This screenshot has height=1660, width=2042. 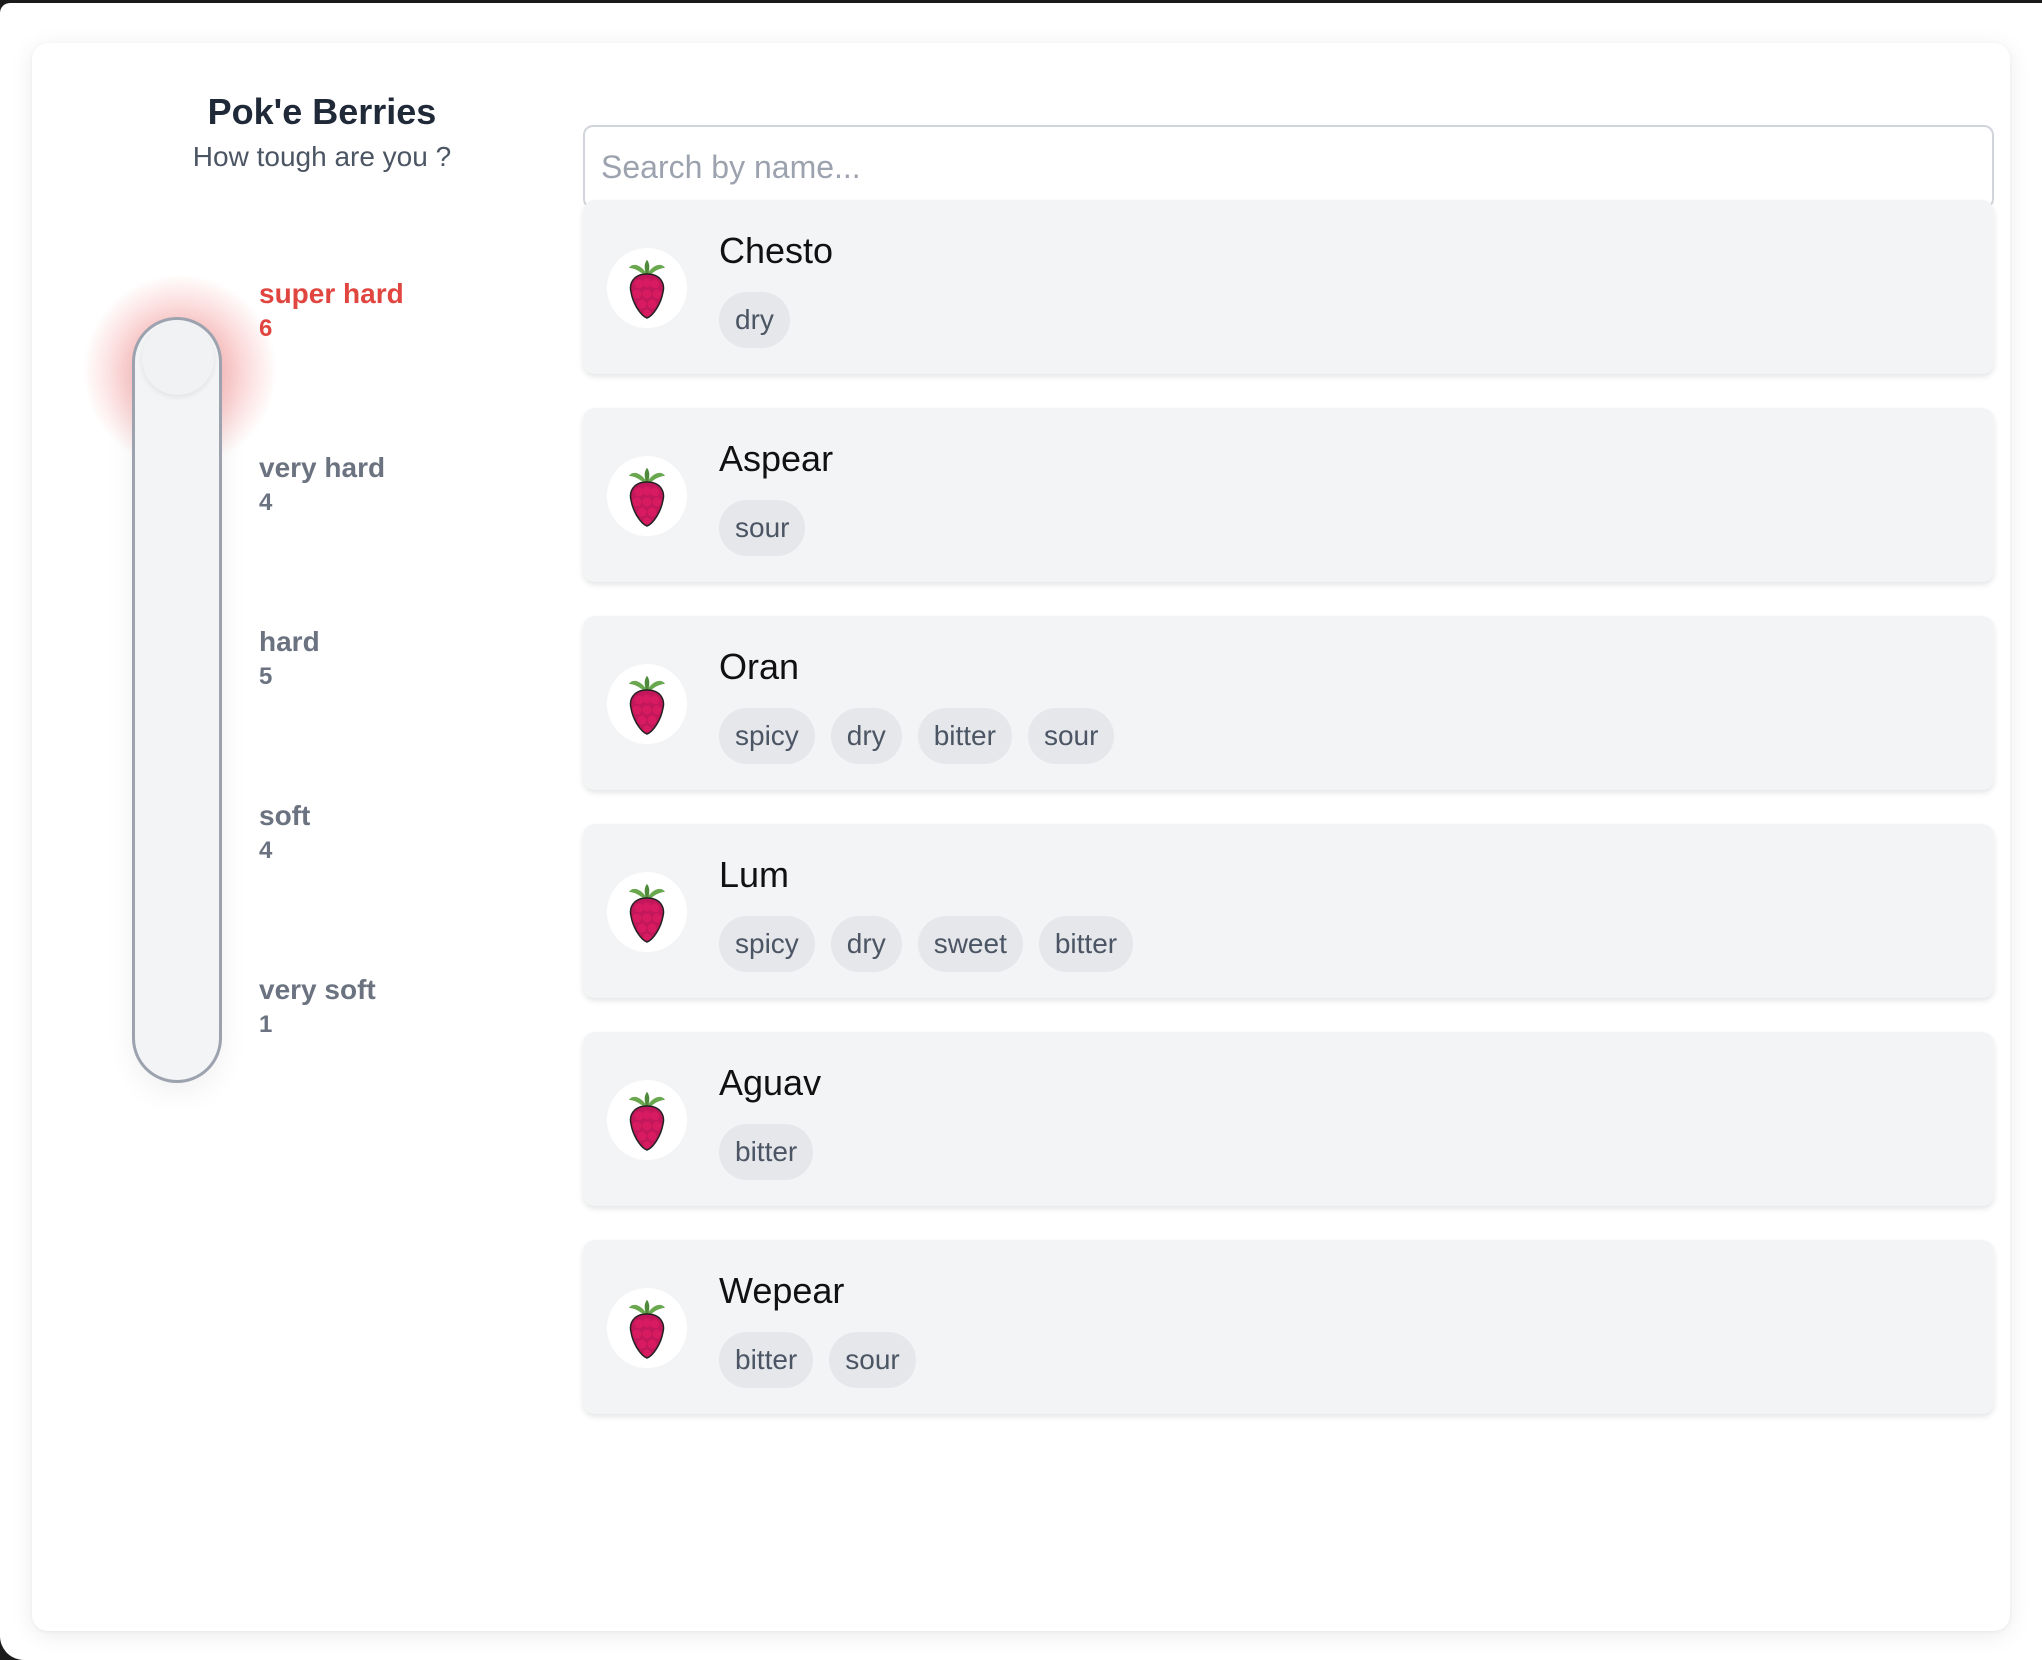 I want to click on firmness-level-hard: hard 5, so click(x=289, y=660).